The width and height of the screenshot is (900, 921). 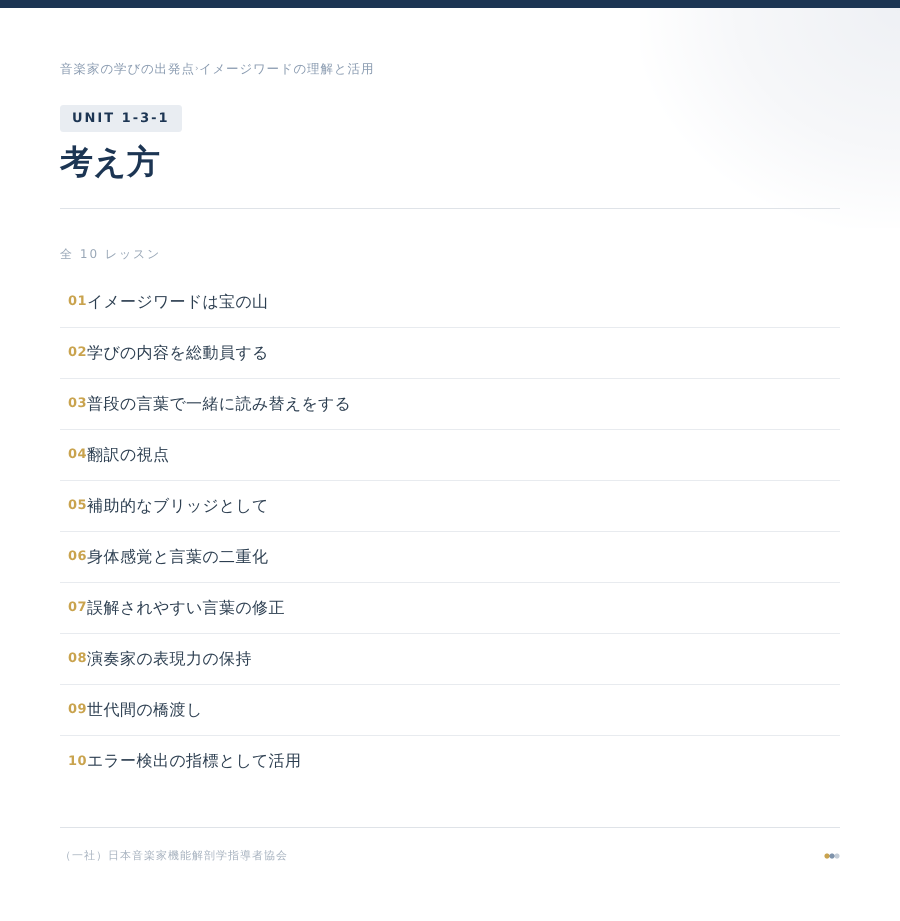 I want to click on unit-badge: UNIT 1-3-1, so click(x=121, y=118).